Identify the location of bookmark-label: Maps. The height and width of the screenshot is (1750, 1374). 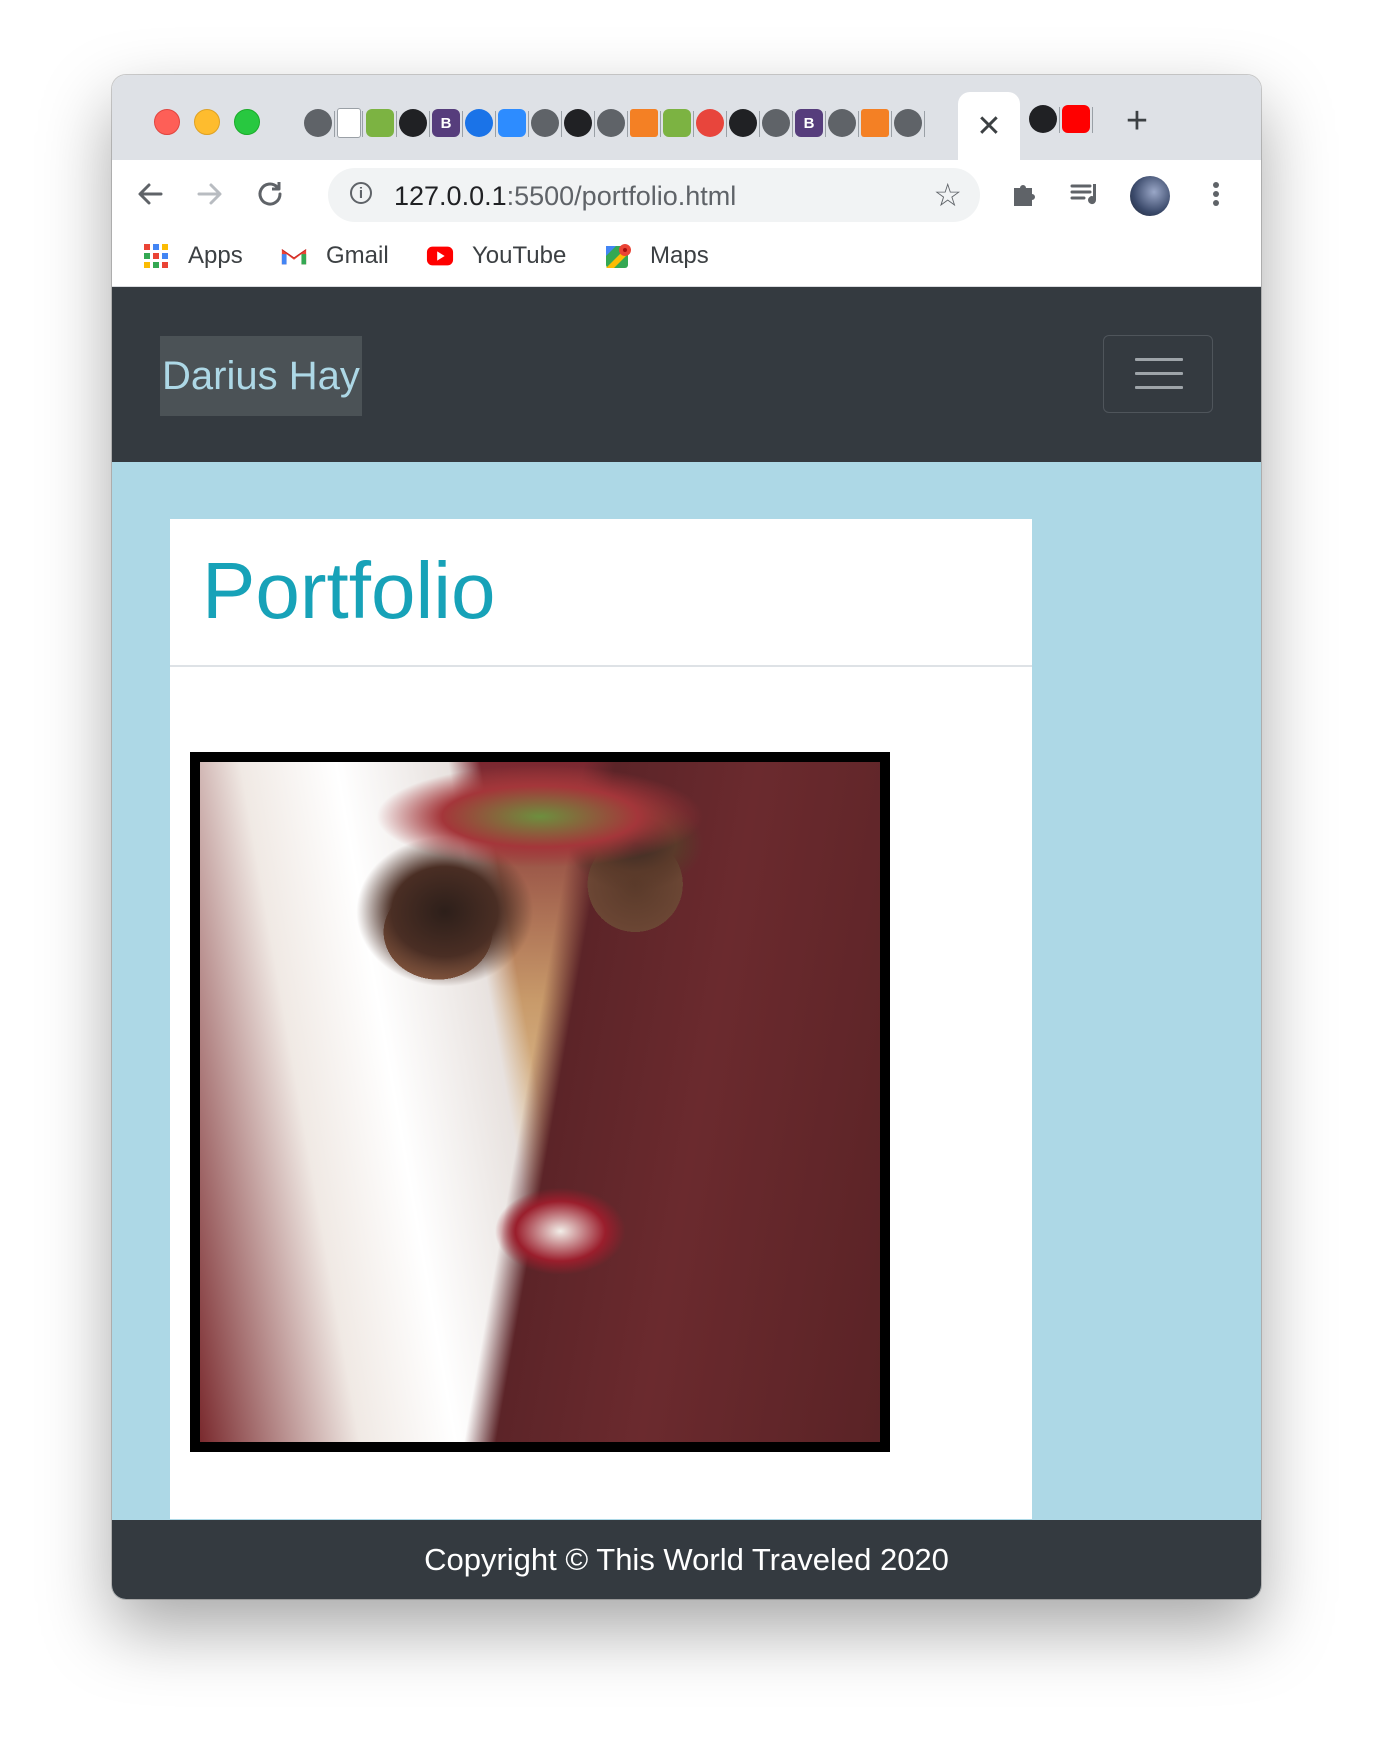
(679, 255).